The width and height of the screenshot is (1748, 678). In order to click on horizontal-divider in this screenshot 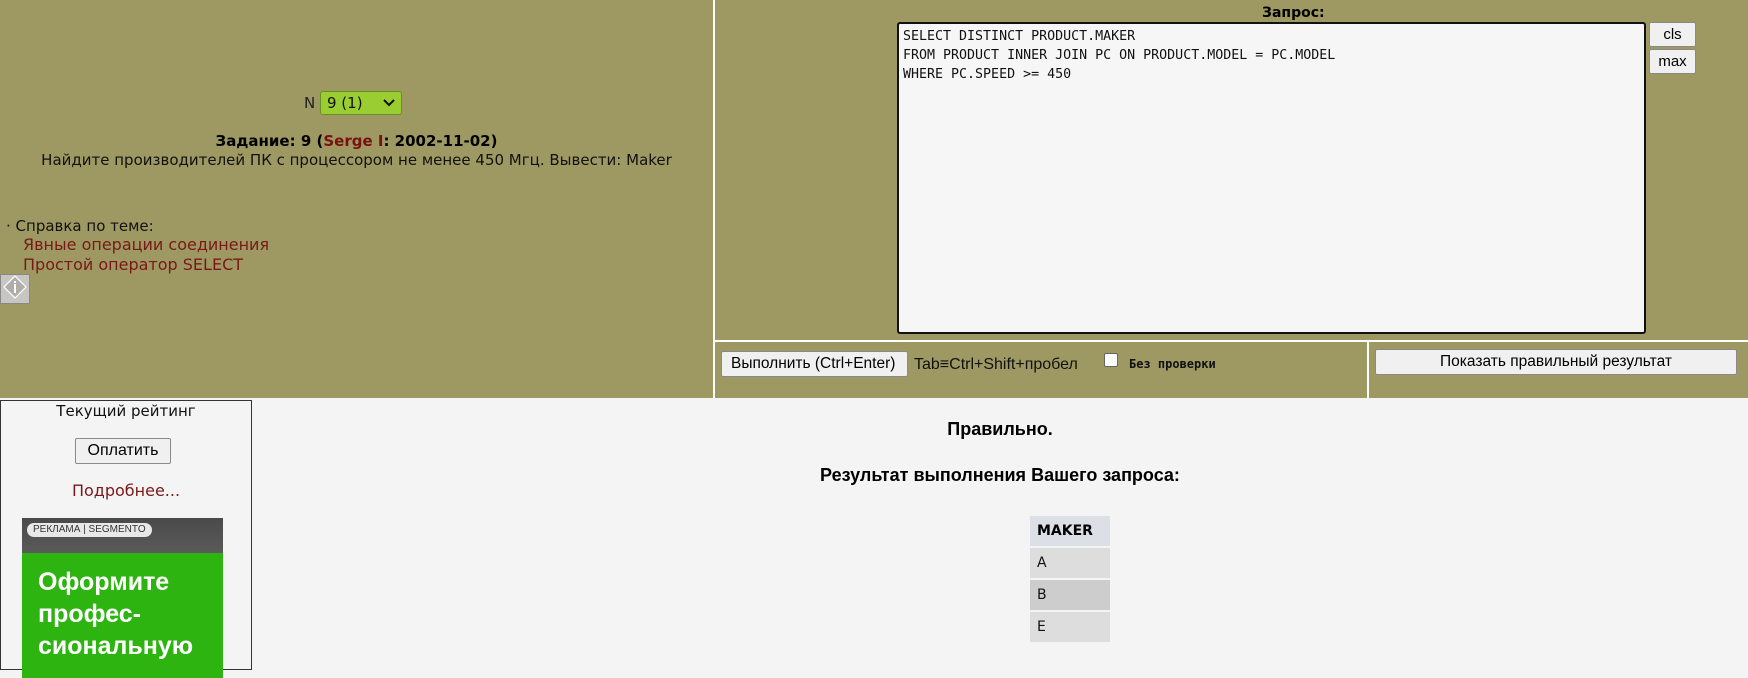, I will do `click(1231, 341)`.